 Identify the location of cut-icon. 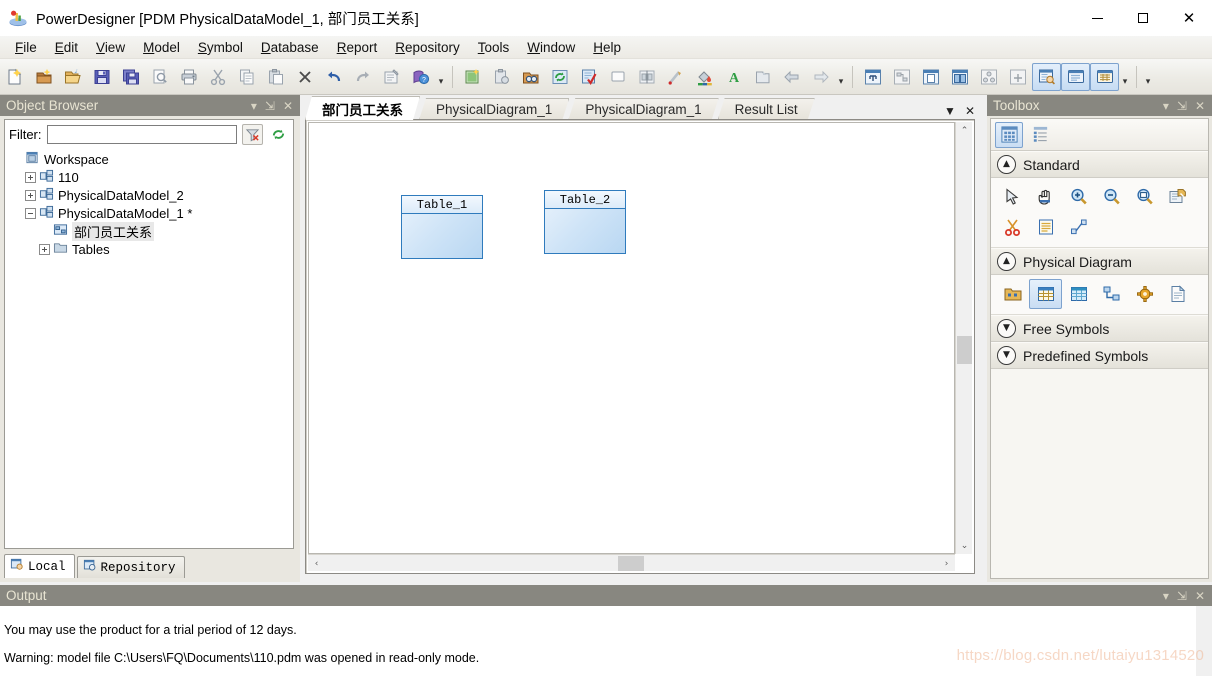
(217, 77).